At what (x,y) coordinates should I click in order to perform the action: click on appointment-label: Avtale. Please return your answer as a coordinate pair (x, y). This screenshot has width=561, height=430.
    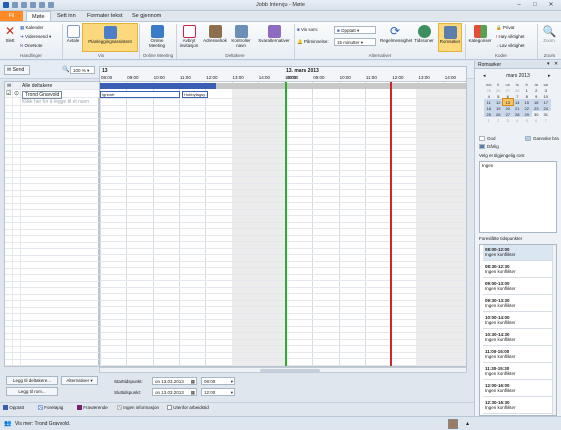
    Looking at the image, I should click on (73, 40).